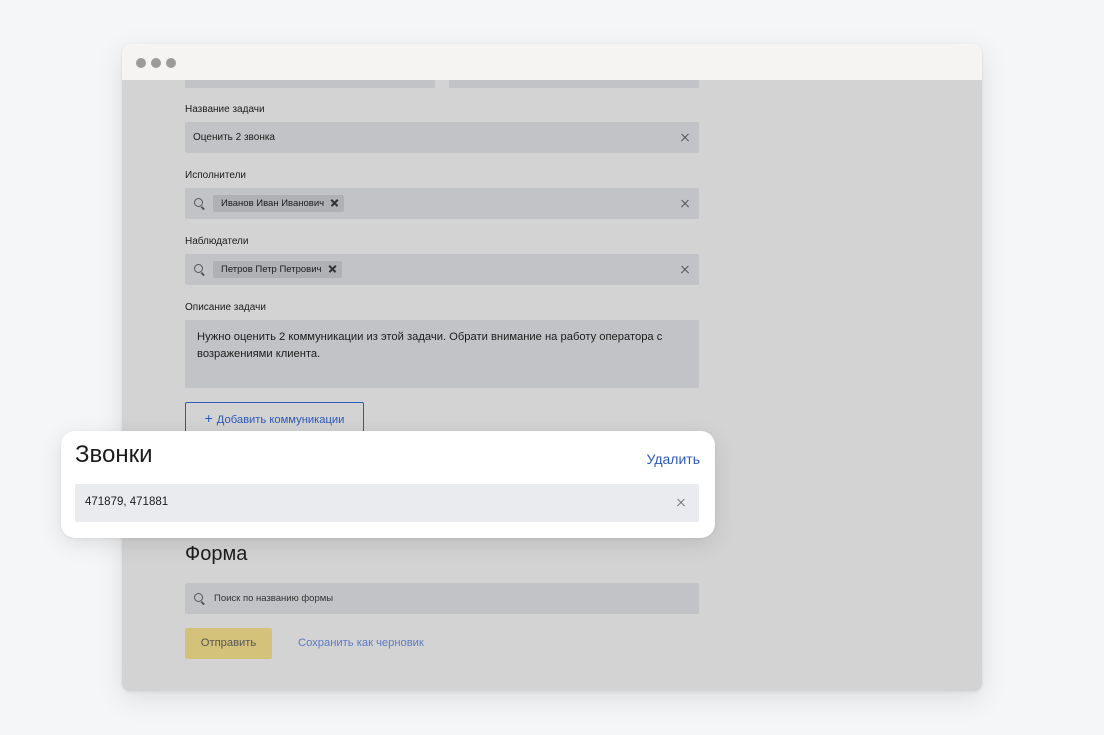 The height and width of the screenshot is (735, 1104). Describe the element at coordinates (387, 503) in the screenshot. I see `calls-input: 471879, 471881` at that location.